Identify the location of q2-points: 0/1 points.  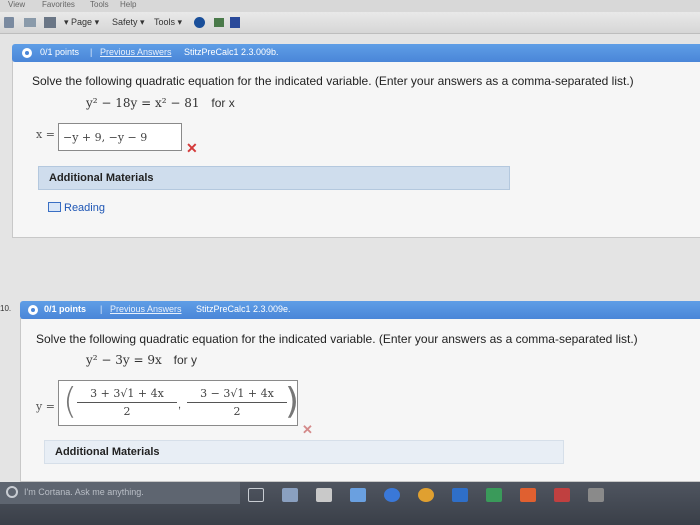
(65, 309).